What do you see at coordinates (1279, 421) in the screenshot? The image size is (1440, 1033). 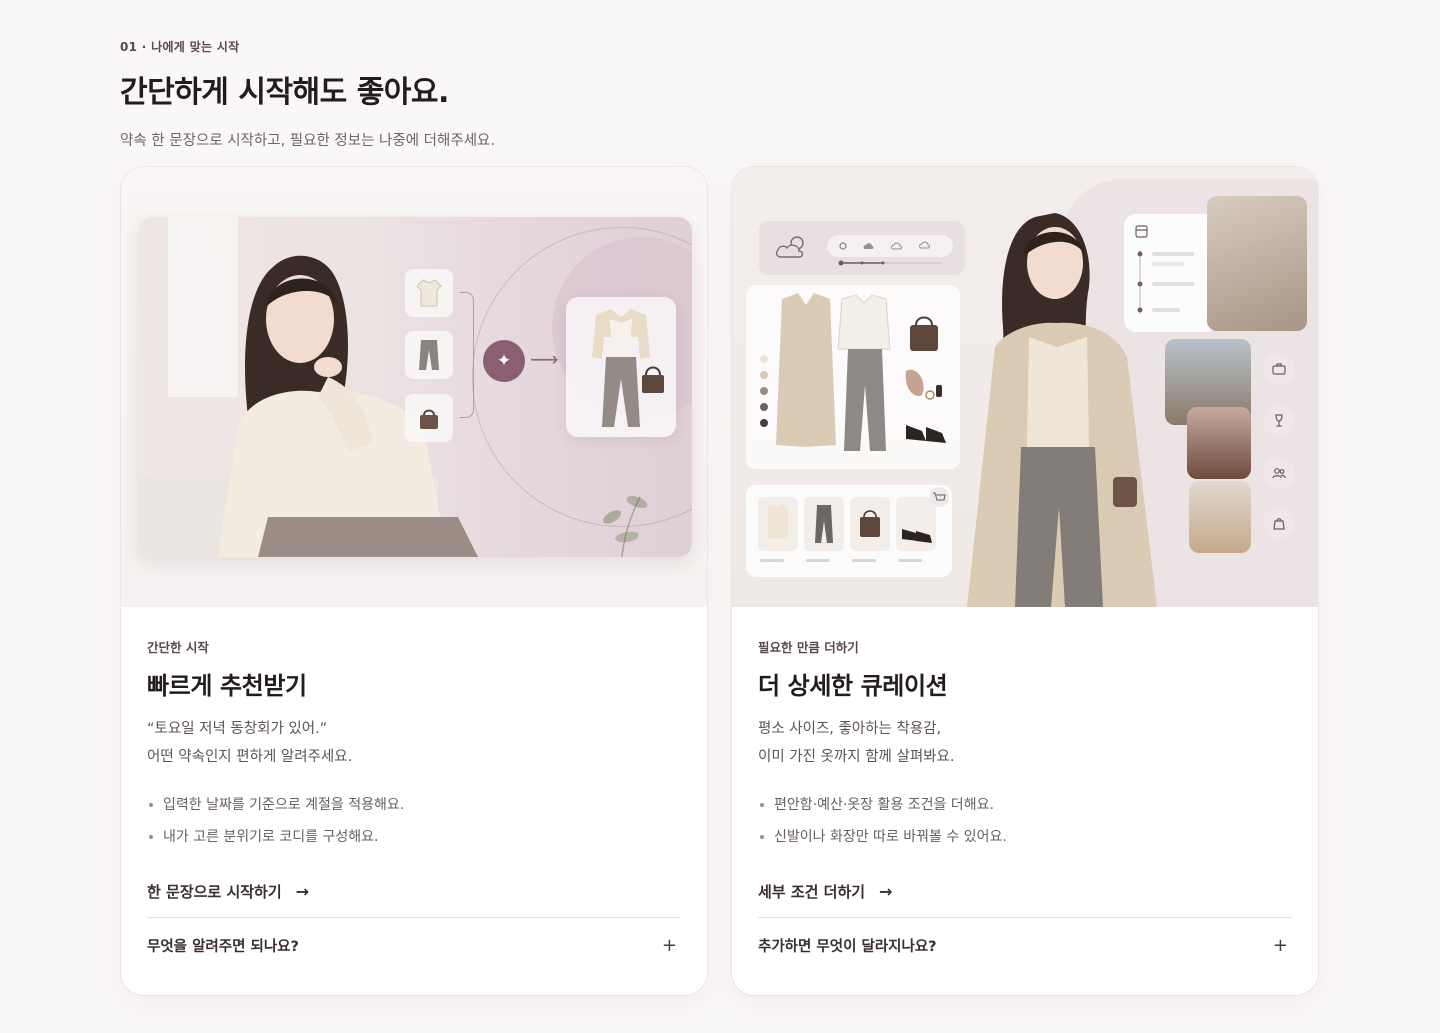 I see `wine-glass-icon` at bounding box center [1279, 421].